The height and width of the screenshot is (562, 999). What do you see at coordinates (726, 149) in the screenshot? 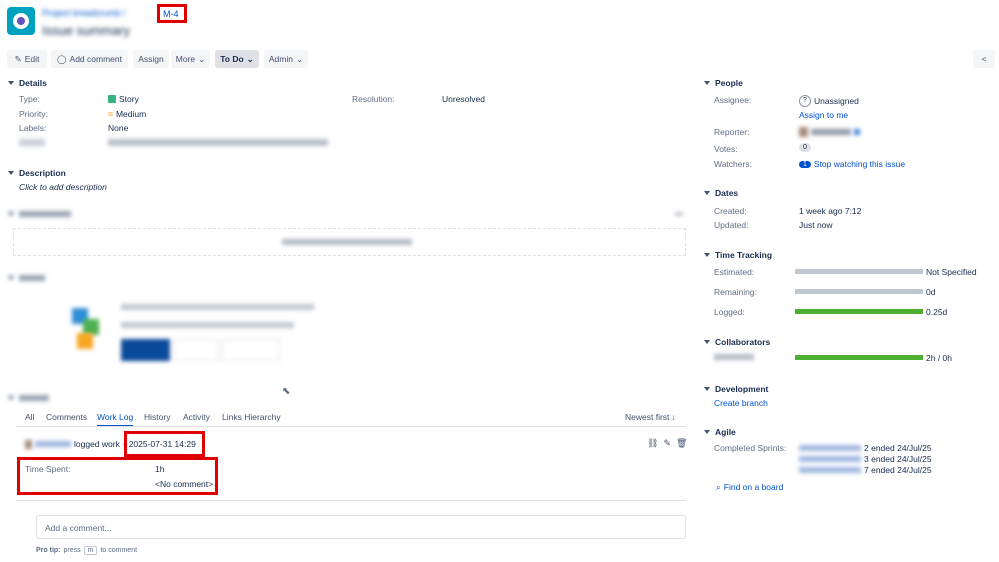
I see `votes-label: Votes:` at bounding box center [726, 149].